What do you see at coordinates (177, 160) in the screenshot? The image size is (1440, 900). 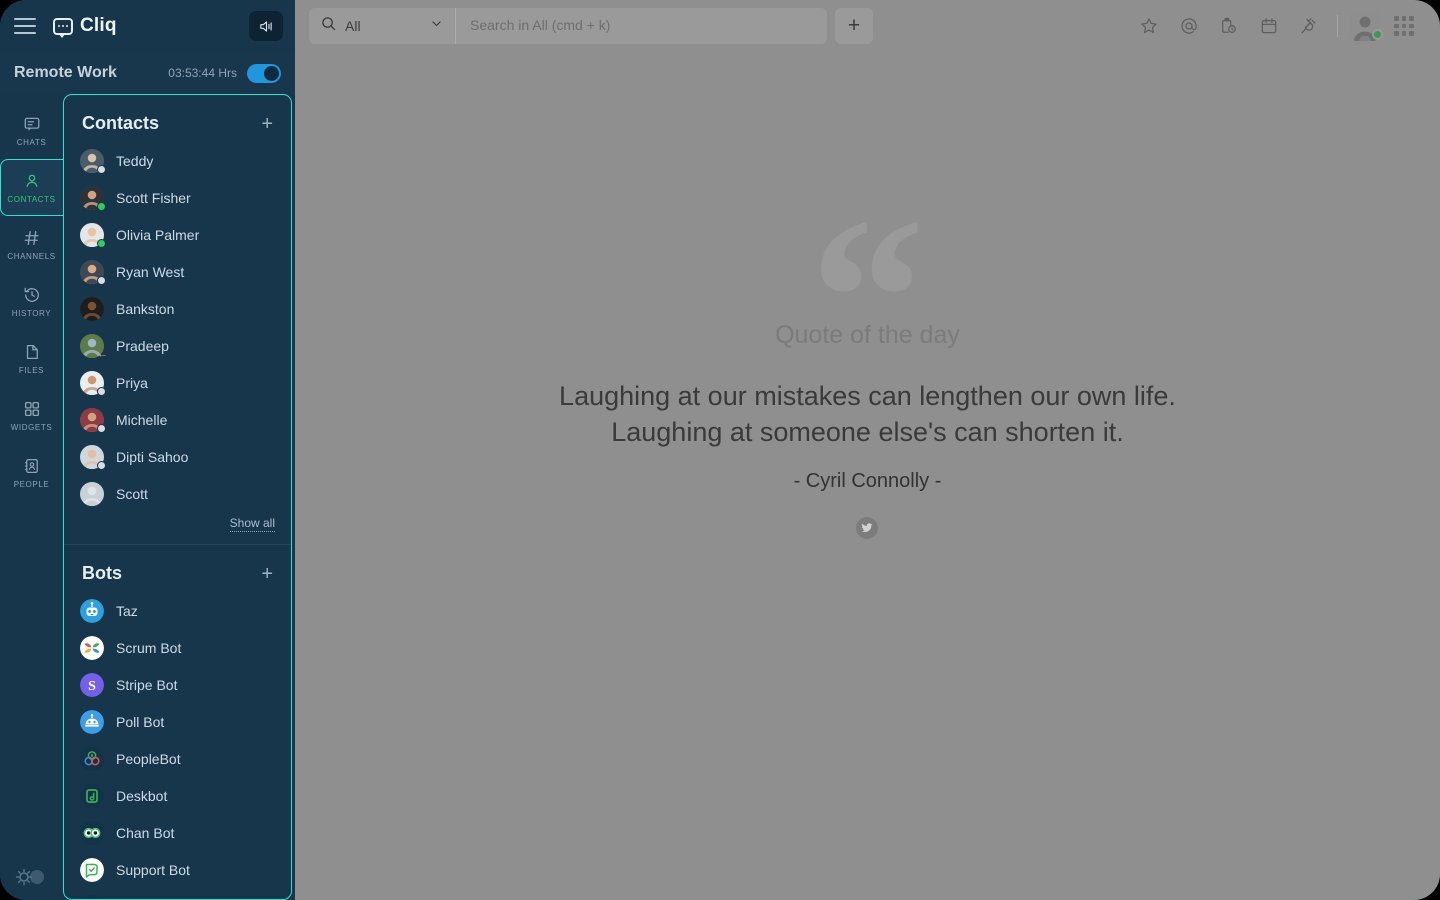 I see `contact-row: Teddy` at bounding box center [177, 160].